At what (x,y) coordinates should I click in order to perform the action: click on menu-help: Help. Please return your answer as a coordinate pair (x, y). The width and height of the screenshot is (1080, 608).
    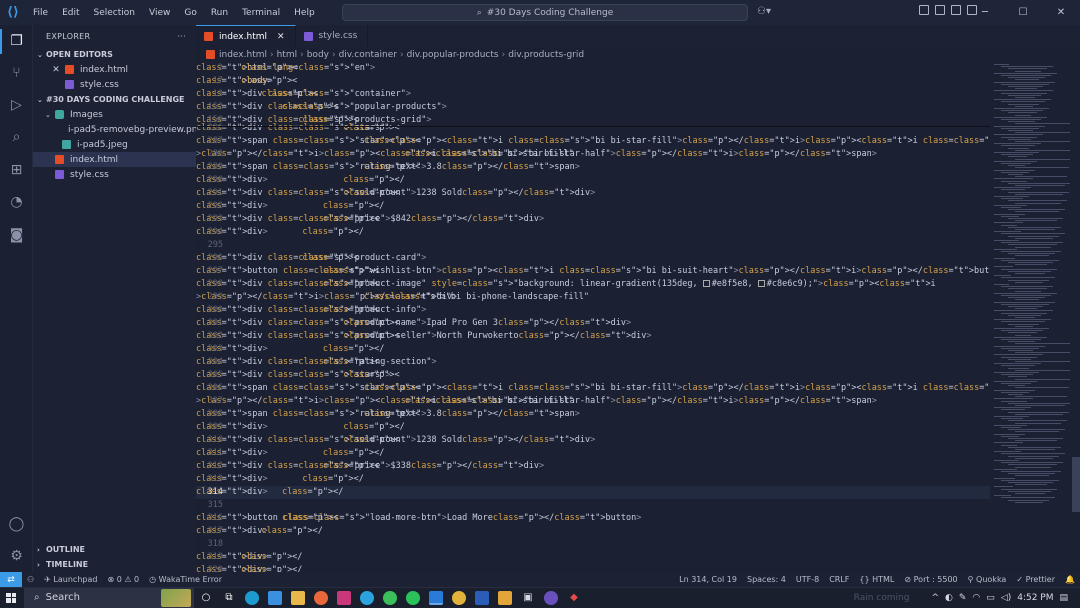
    Looking at the image, I should click on (304, 13).